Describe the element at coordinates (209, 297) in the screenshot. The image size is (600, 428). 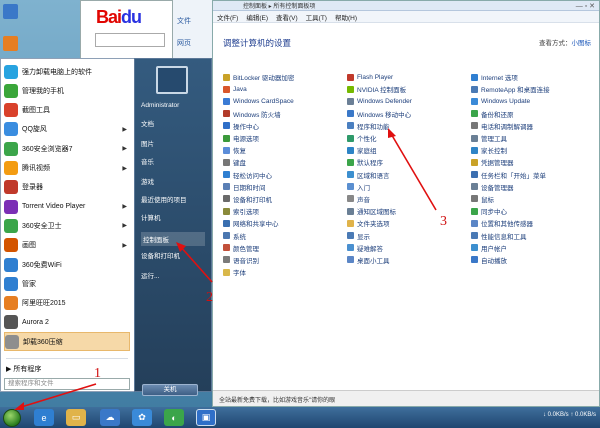
I see `annotation-2: 2` at that location.